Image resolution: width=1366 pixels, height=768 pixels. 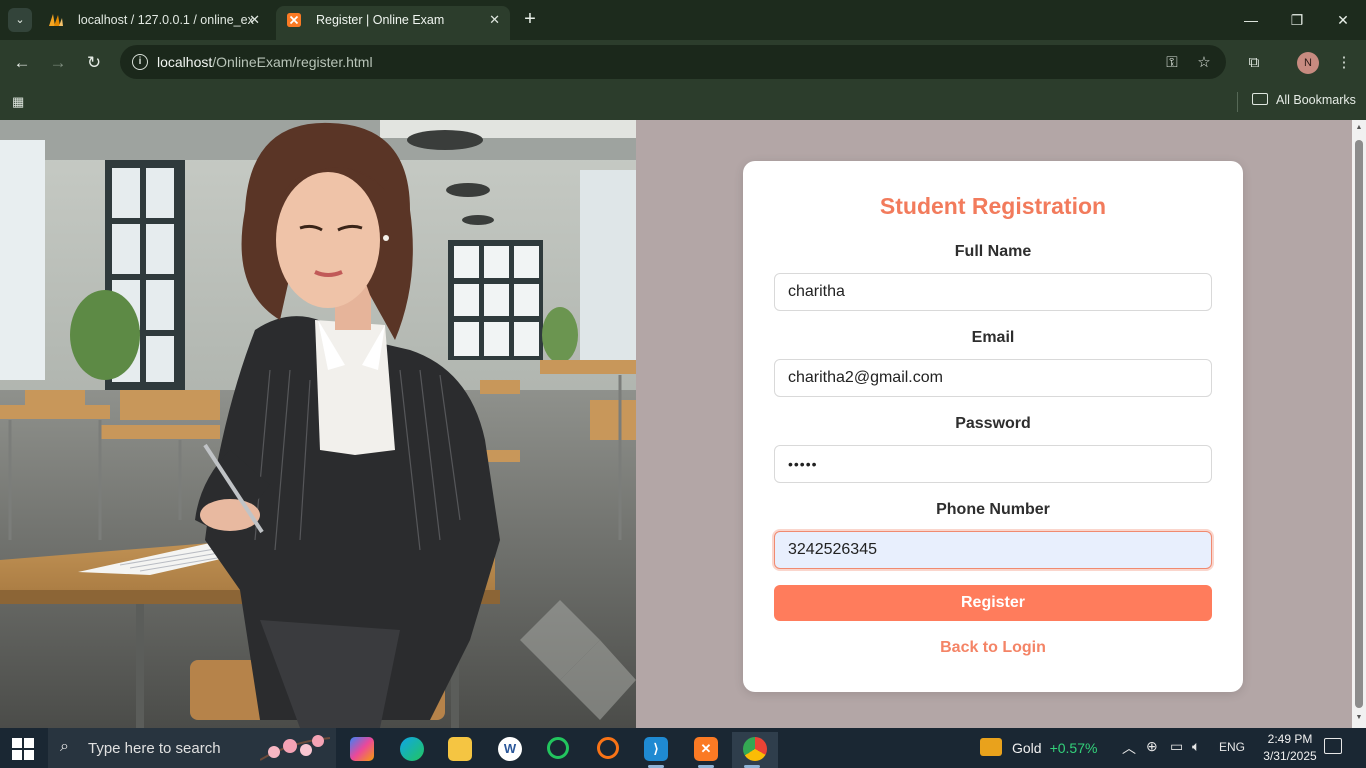 I want to click on tab-search-button: ⌄, so click(x=20, y=20).